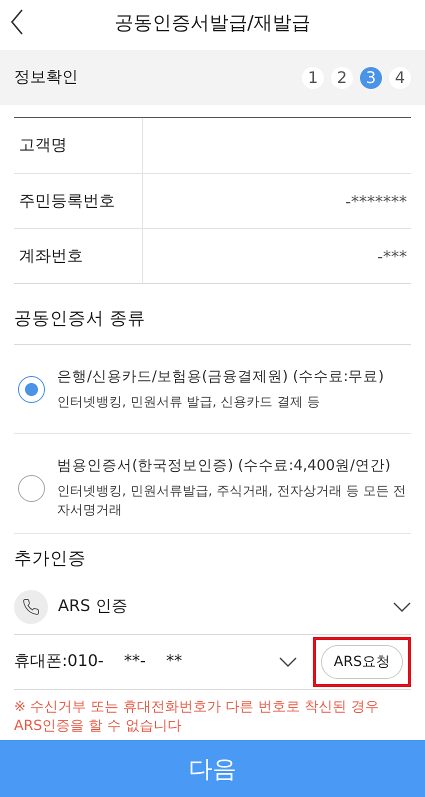  Describe the element at coordinates (78, 256) in the screenshot. I see `field-label: 계좌번호` at that location.